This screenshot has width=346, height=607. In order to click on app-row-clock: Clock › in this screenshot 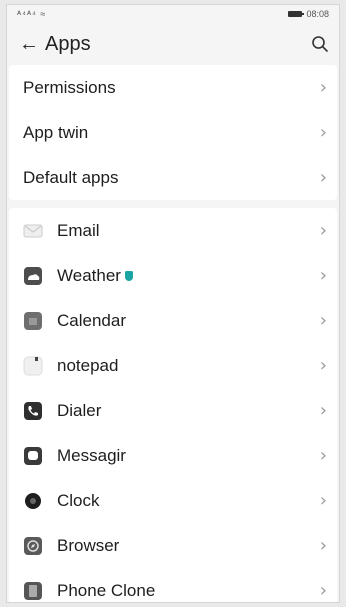, I will do `click(173, 500)`.